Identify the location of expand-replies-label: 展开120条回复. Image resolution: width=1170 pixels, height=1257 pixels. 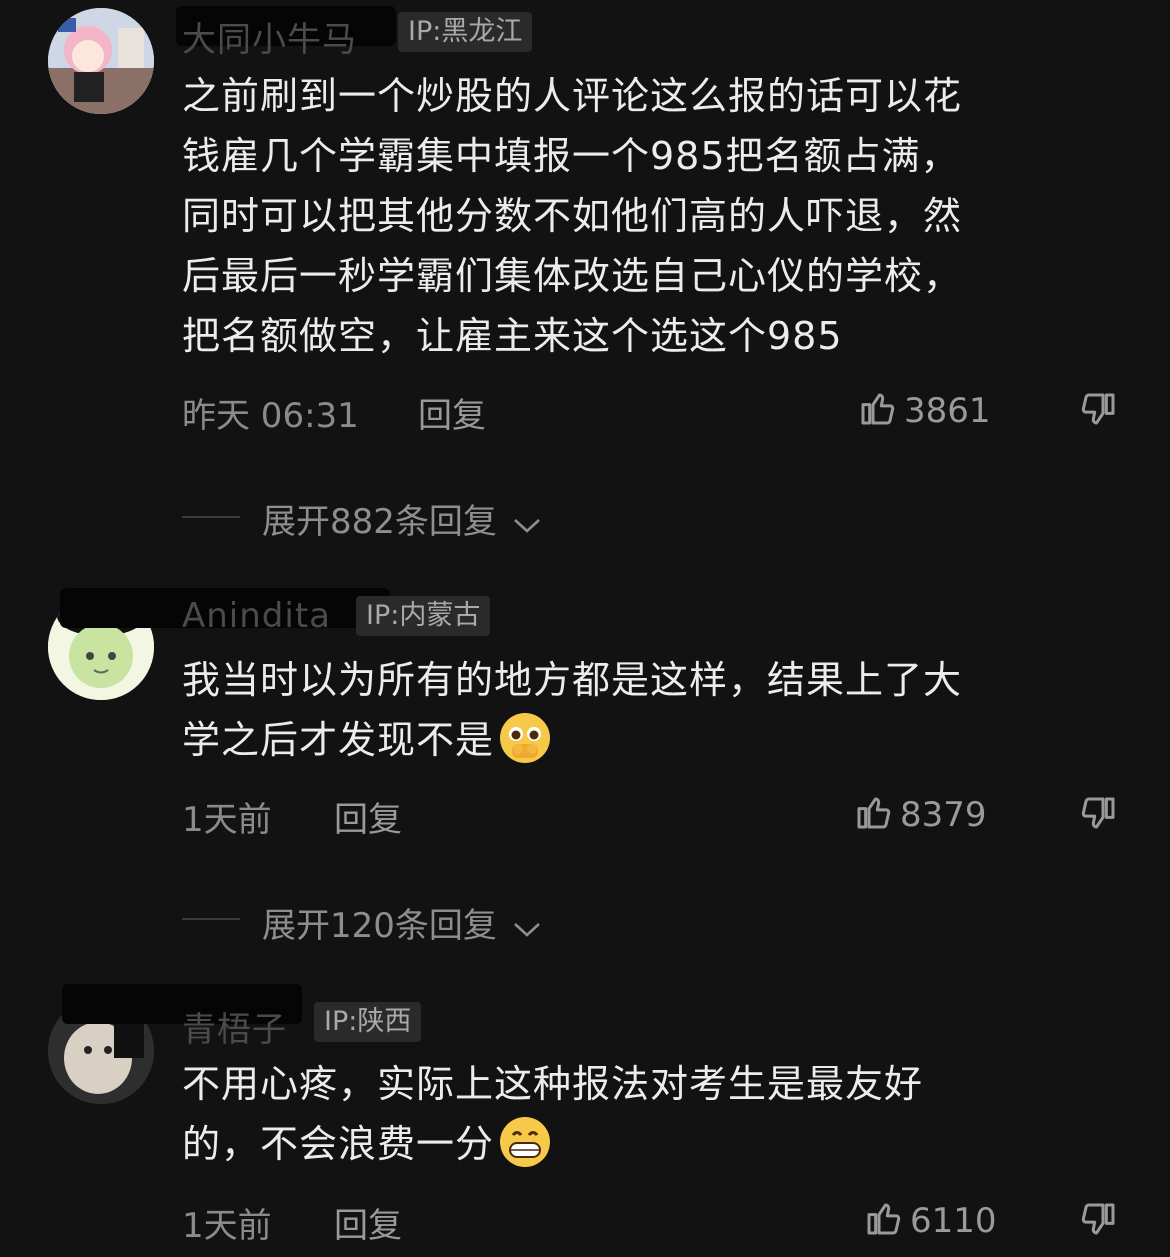
(379, 926).